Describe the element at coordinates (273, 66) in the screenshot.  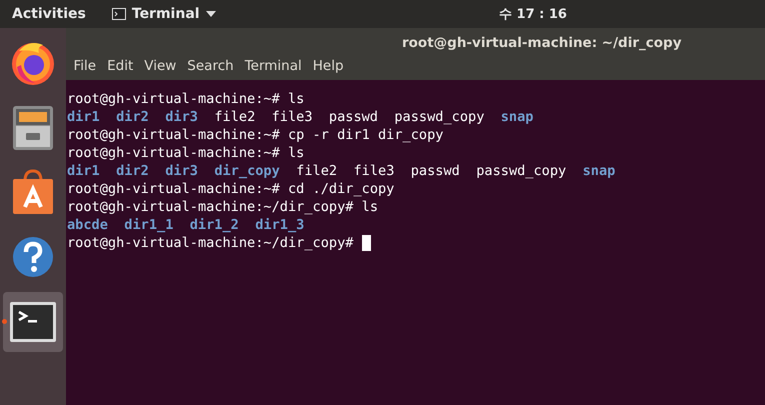
I see `menu-item: Terminal` at that location.